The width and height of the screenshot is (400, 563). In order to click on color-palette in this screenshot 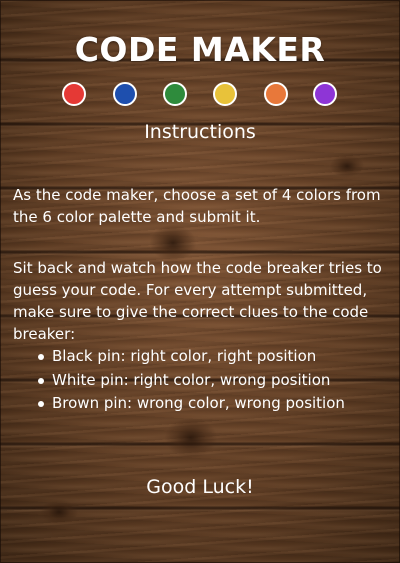, I will do `click(200, 95)`.